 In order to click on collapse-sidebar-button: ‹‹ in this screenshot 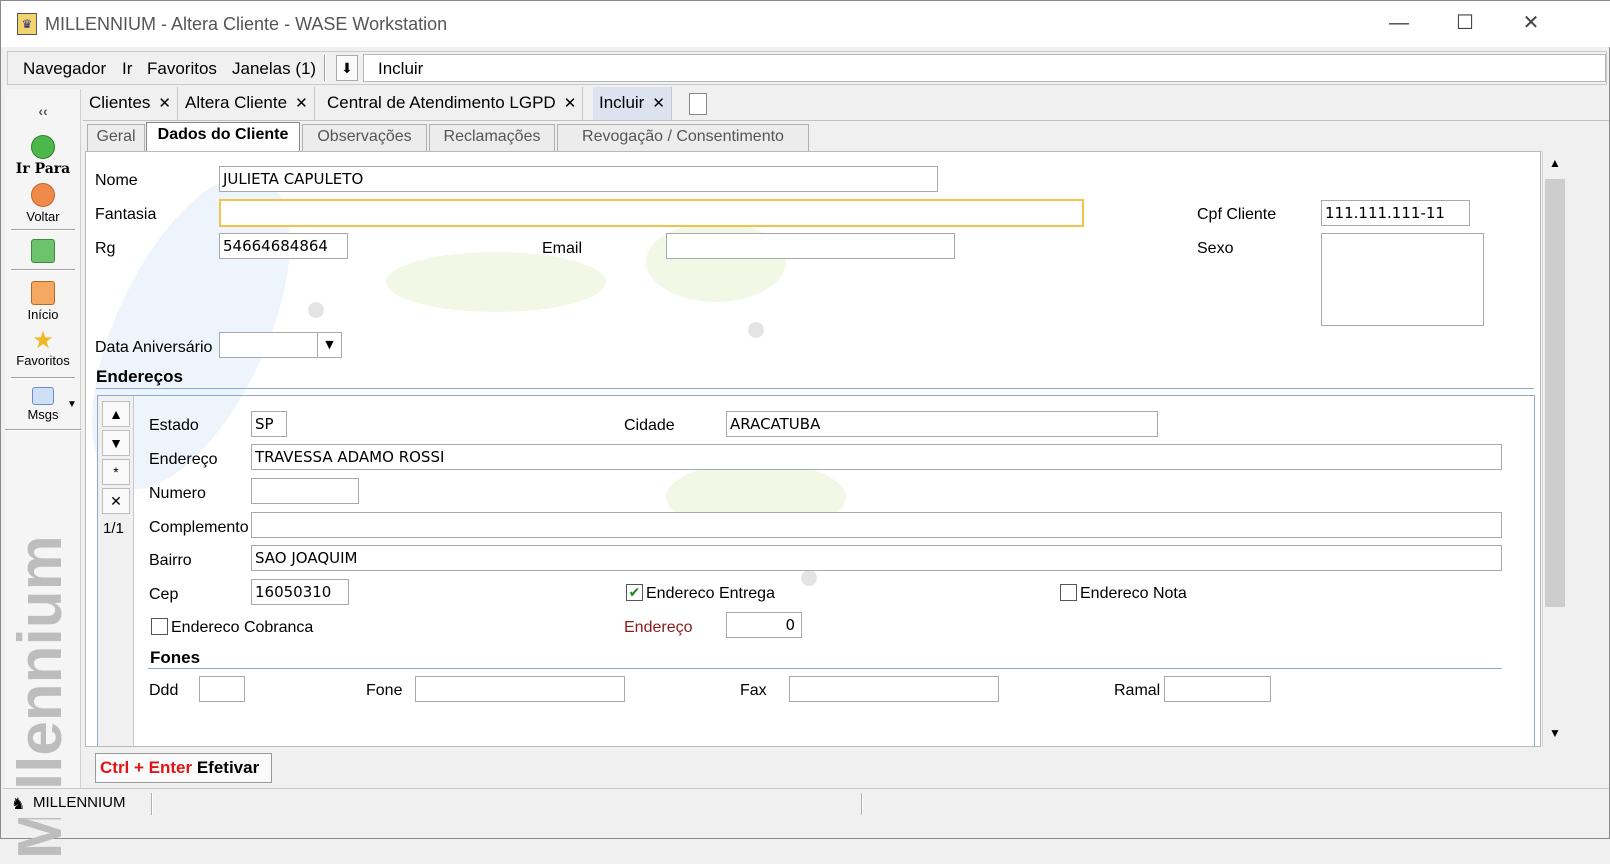, I will do `click(43, 111)`.